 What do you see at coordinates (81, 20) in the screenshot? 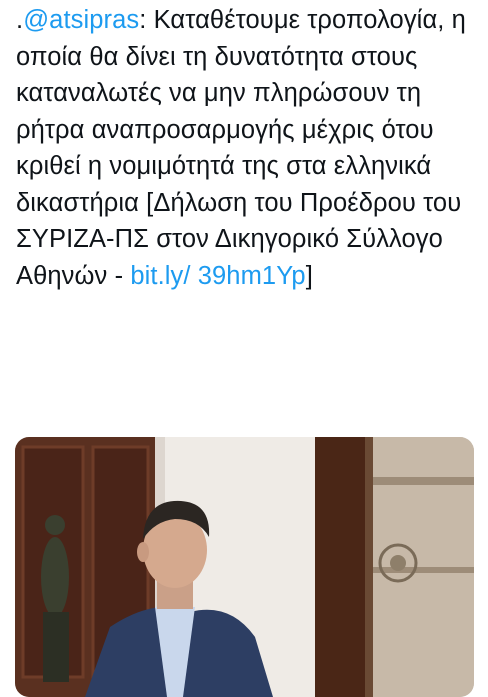
I see `mention-link: @atsipras` at bounding box center [81, 20].